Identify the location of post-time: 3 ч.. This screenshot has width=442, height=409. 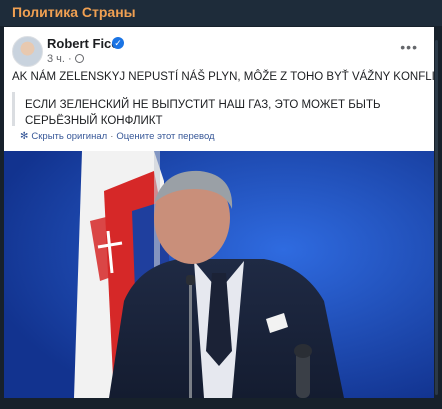
(56, 59).